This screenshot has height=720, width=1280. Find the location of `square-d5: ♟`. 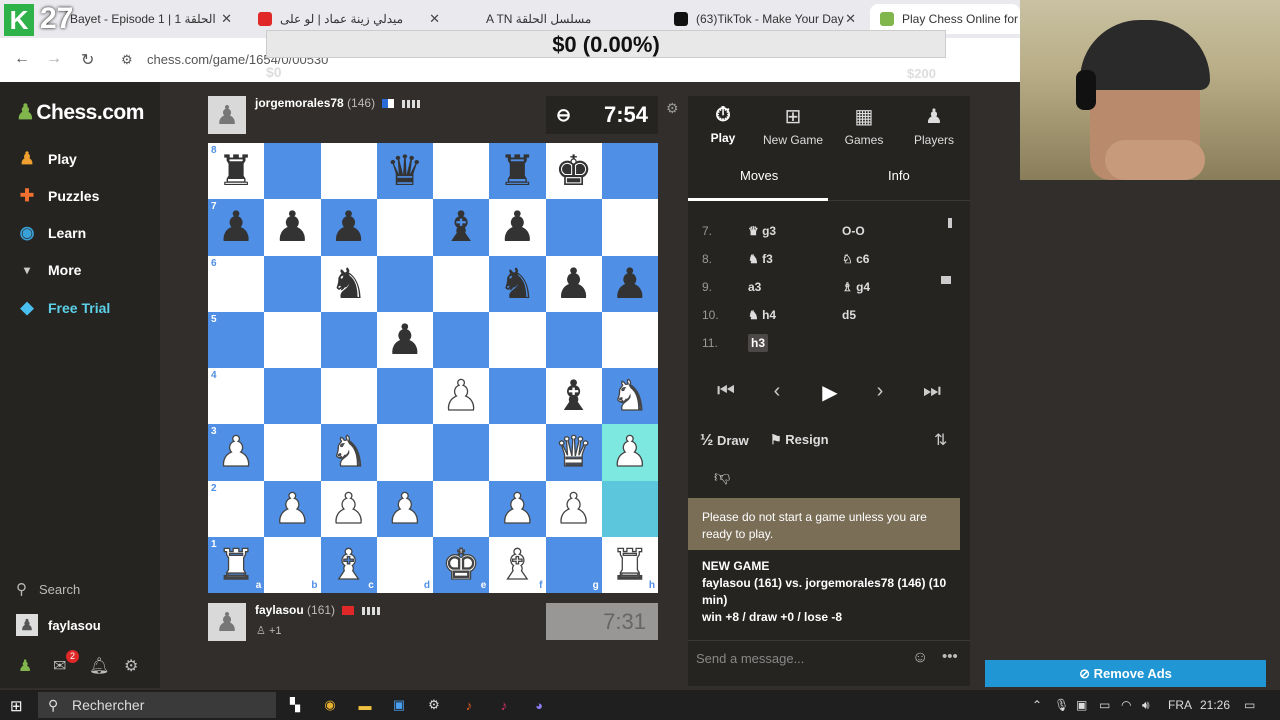

square-d5: ♟ is located at coordinates (404, 339).